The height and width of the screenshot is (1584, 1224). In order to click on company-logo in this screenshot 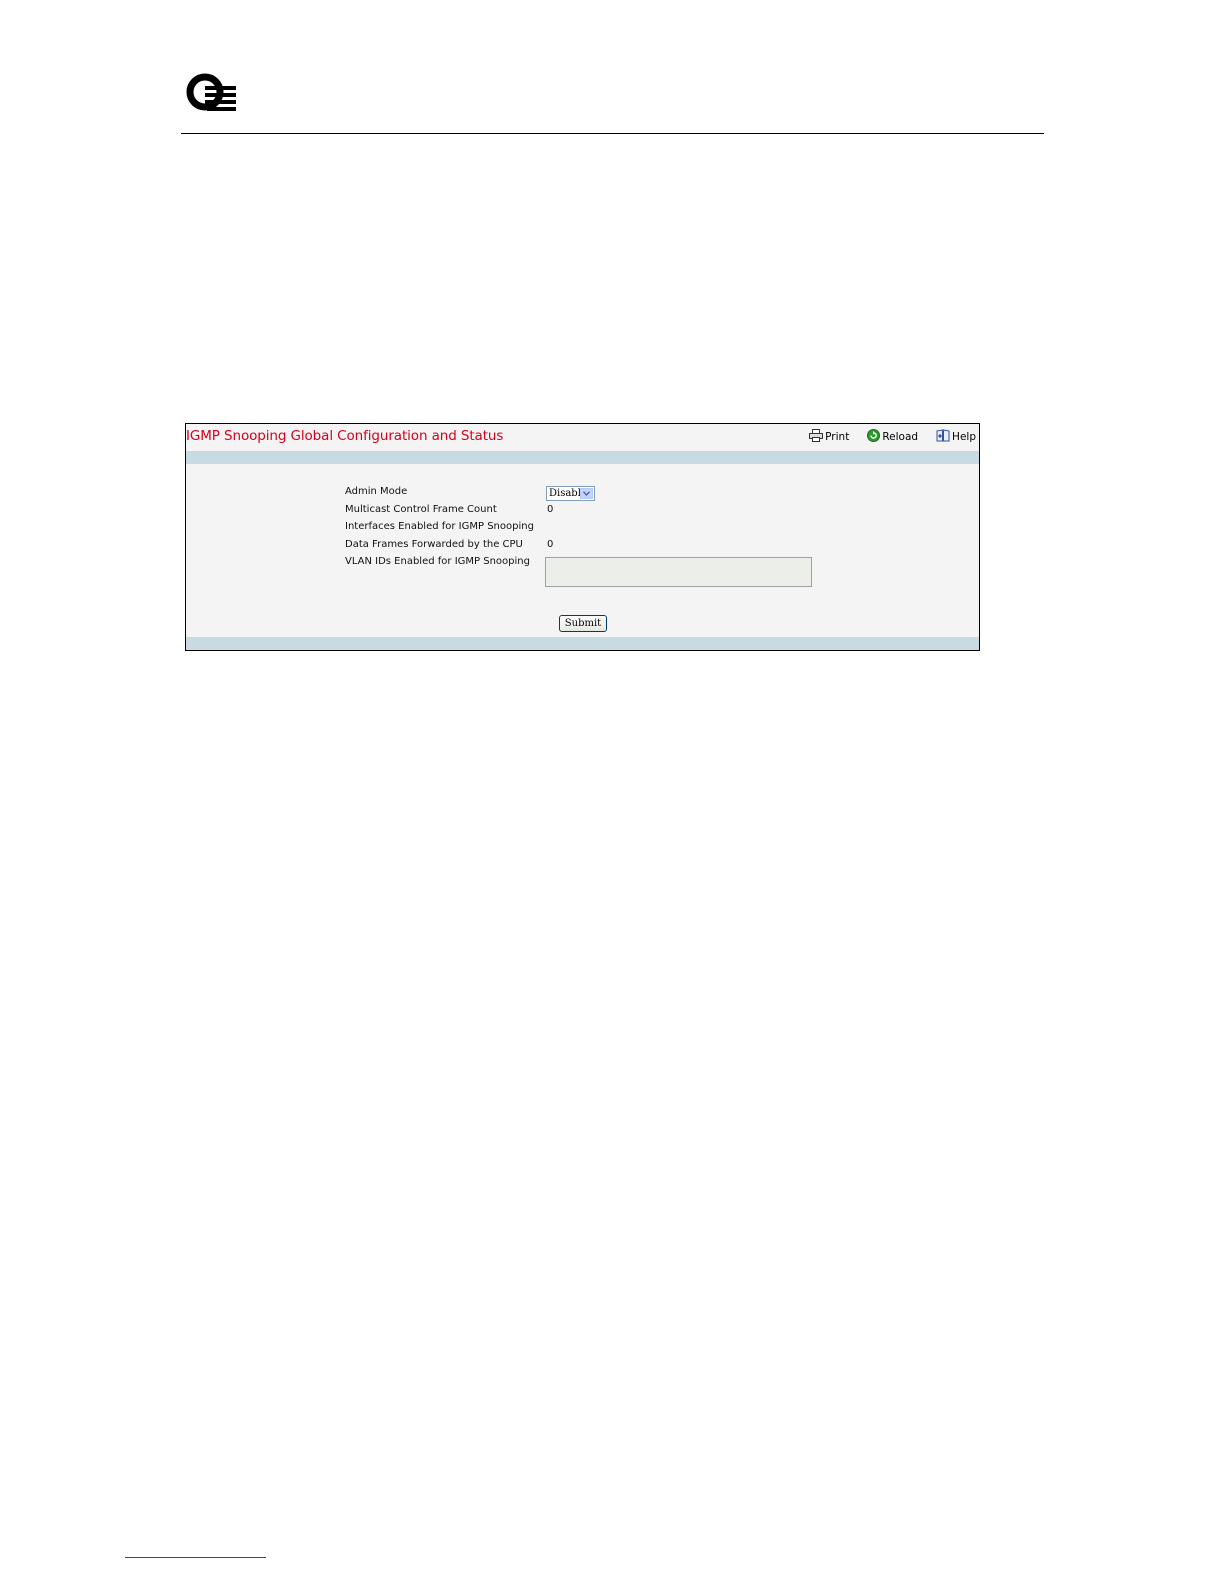, I will do `click(212, 92)`.